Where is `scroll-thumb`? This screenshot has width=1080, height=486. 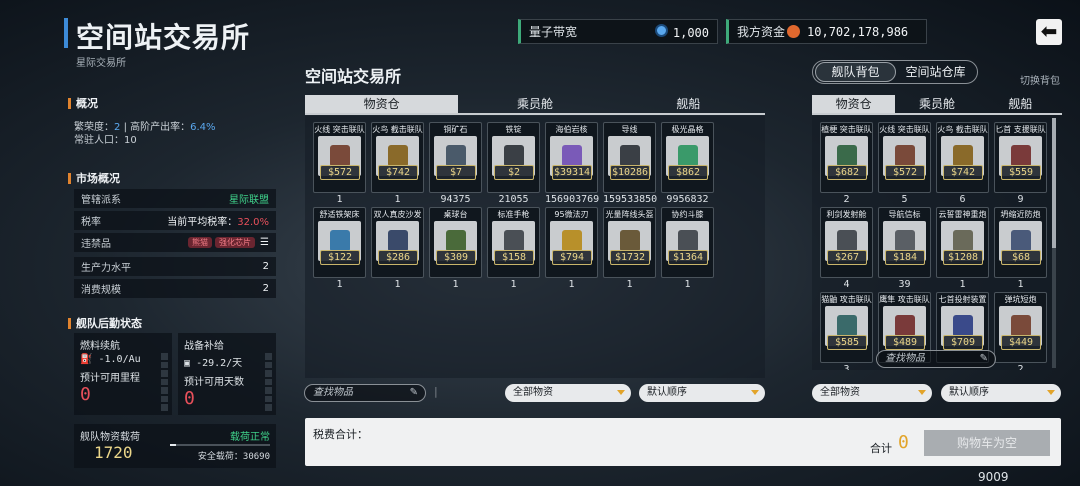
scroll-thumb is located at coordinates (1054, 183).